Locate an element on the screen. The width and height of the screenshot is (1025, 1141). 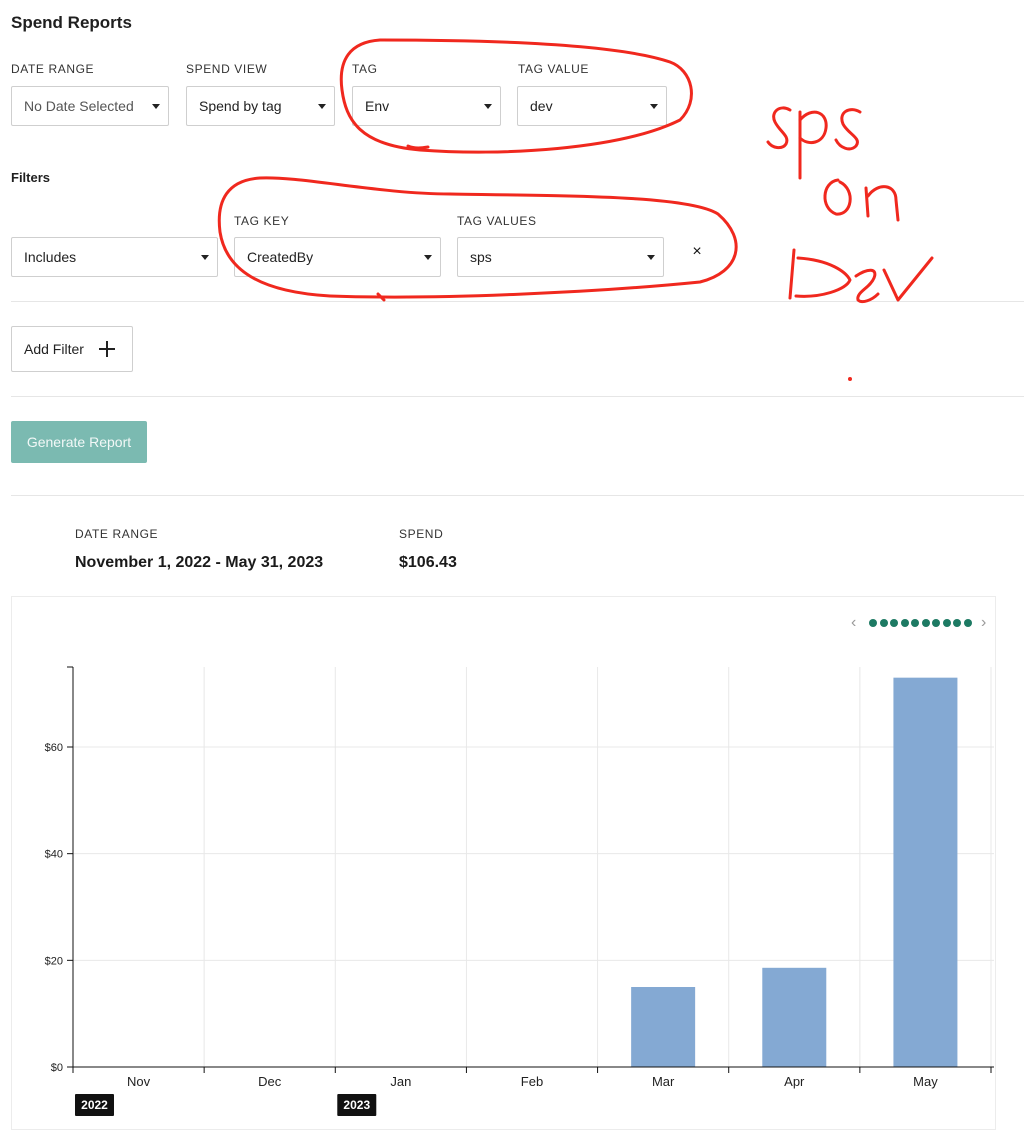
x-tick-label: May is located at coordinates (925, 1081).